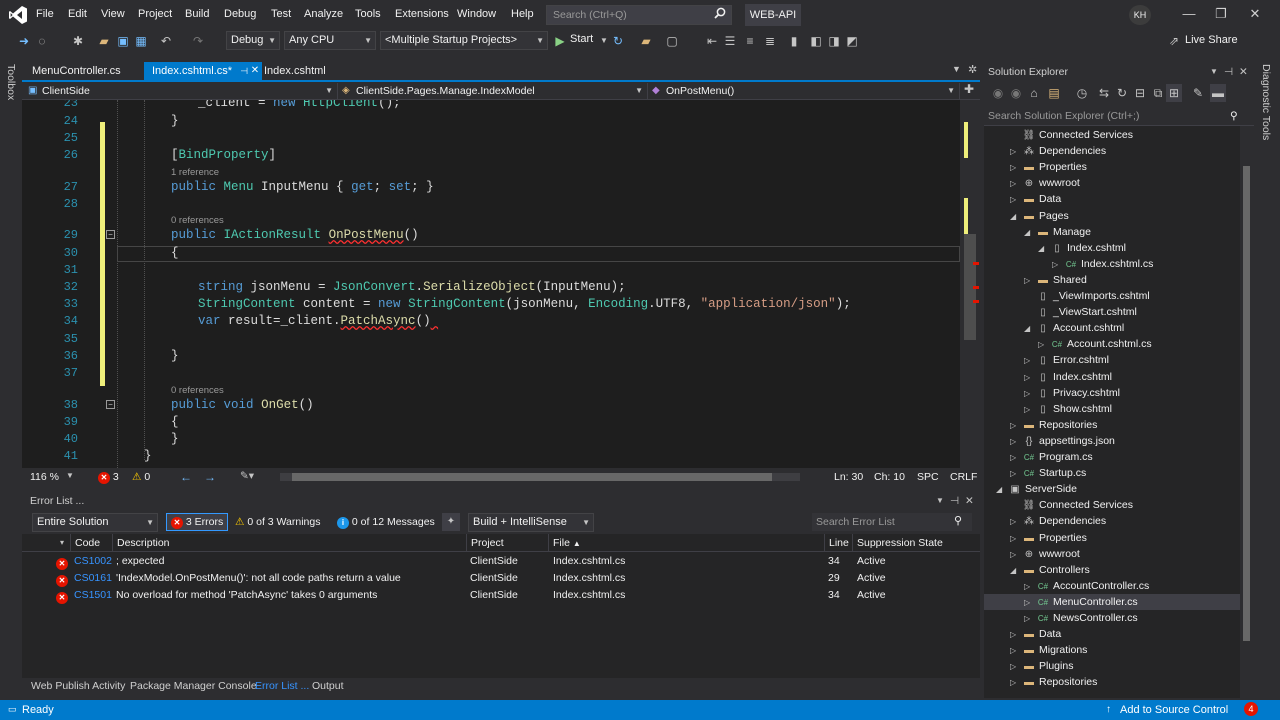  Describe the element at coordinates (195, 172) in the screenshot. I see `references-codelens: 1 reference` at that location.